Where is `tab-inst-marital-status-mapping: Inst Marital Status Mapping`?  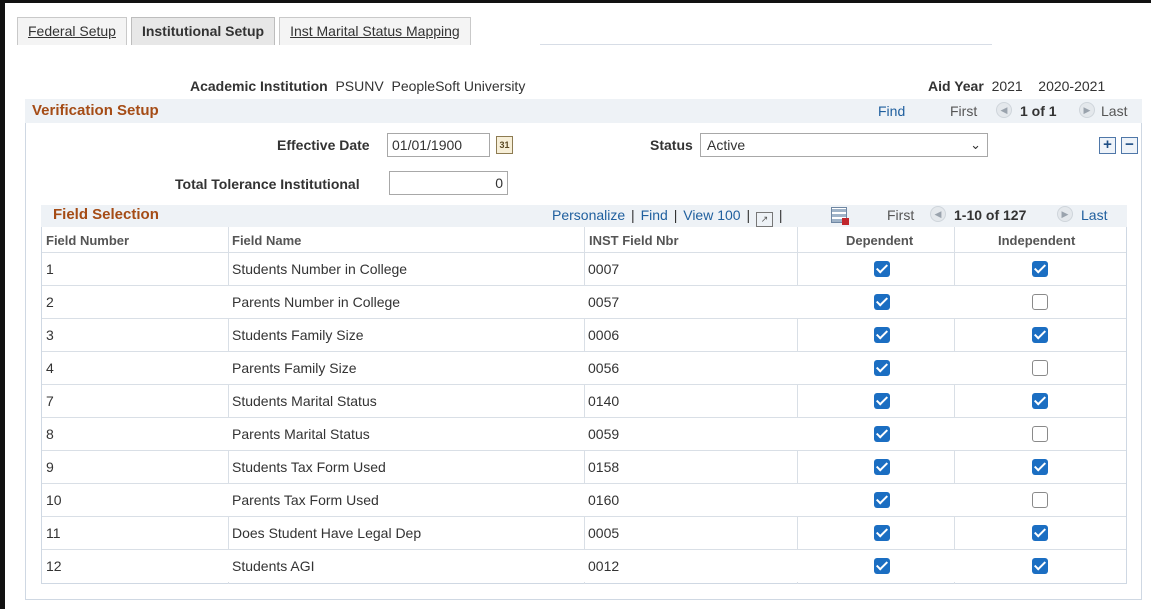 tab-inst-marital-status-mapping: Inst Marital Status Mapping is located at coordinates (375, 31).